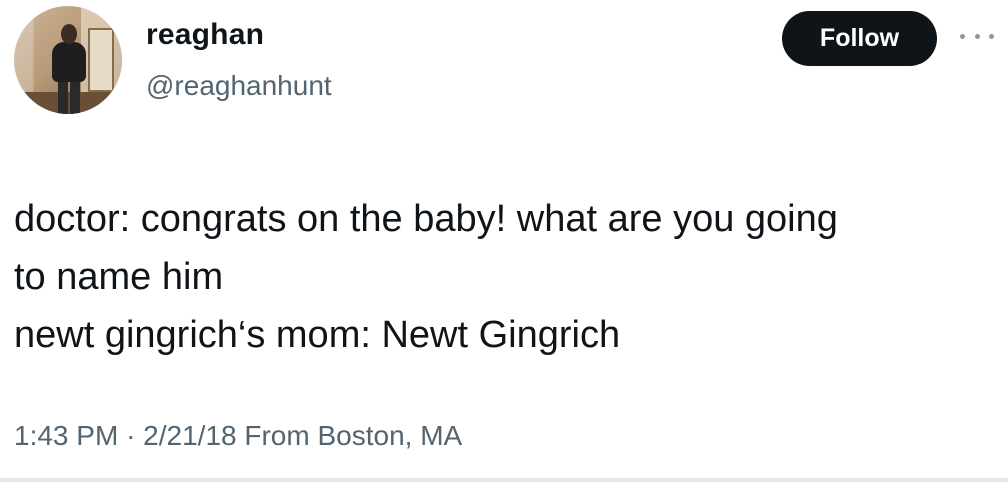 This screenshot has height=482, width=1008. I want to click on avatar-person-legs, so click(69, 97).